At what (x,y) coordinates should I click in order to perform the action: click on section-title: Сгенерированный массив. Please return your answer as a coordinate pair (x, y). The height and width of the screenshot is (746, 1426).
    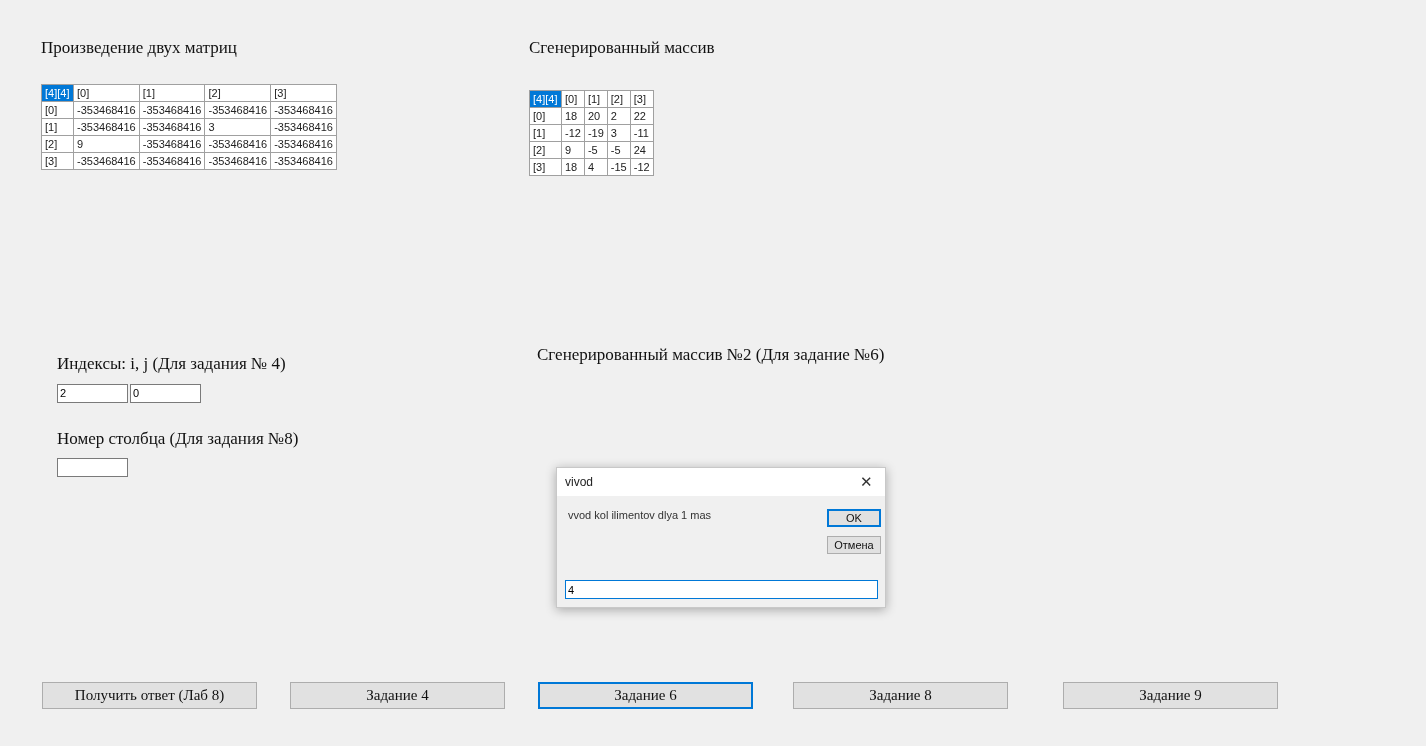
    Looking at the image, I should click on (622, 48).